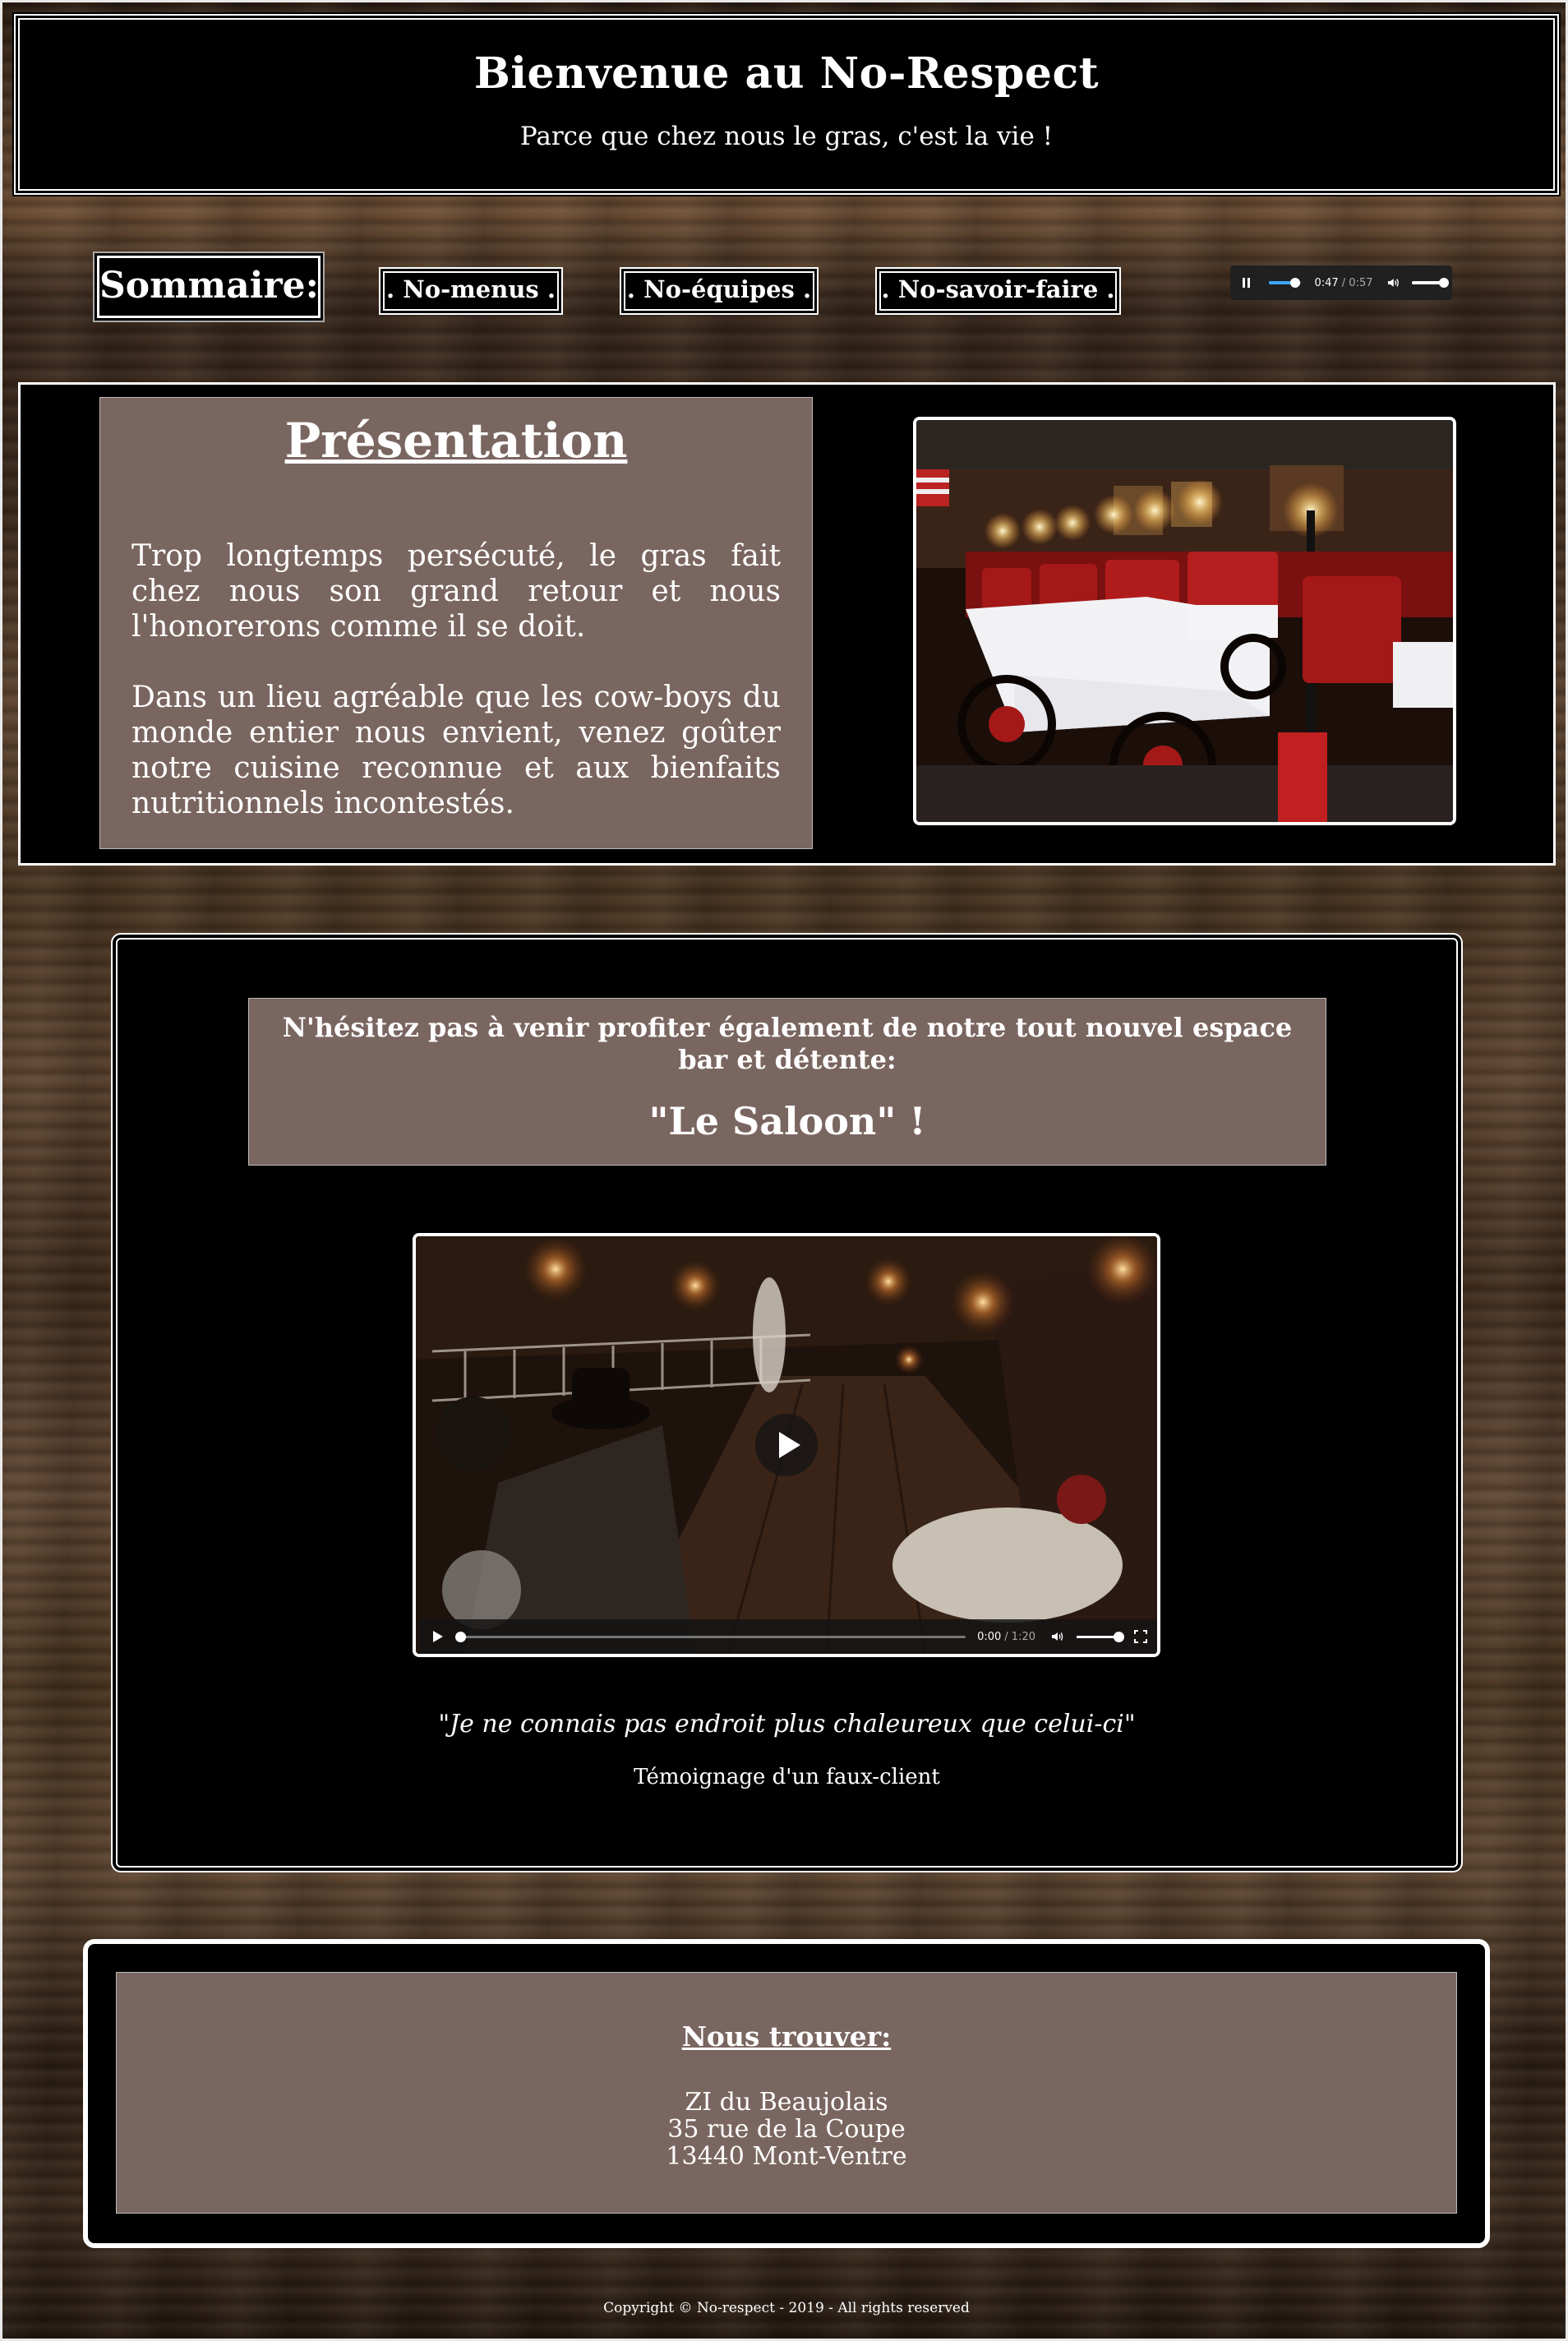 The width and height of the screenshot is (1568, 2341). I want to click on audio-volume-knob, so click(1444, 283).